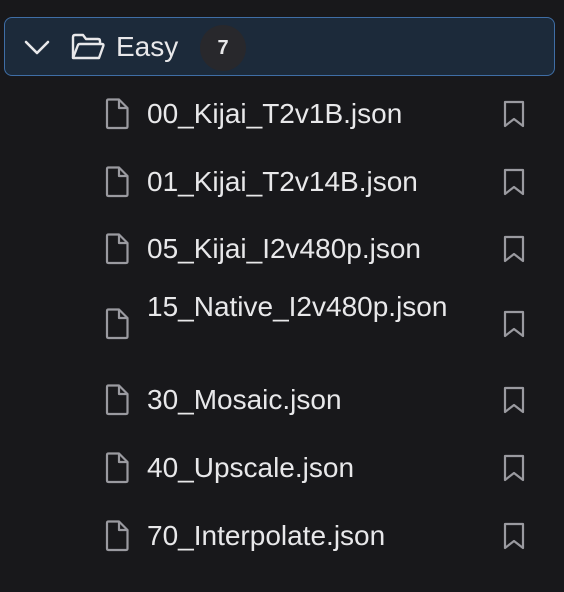  I want to click on file-row: 70_Interpolate.json, so click(282, 536).